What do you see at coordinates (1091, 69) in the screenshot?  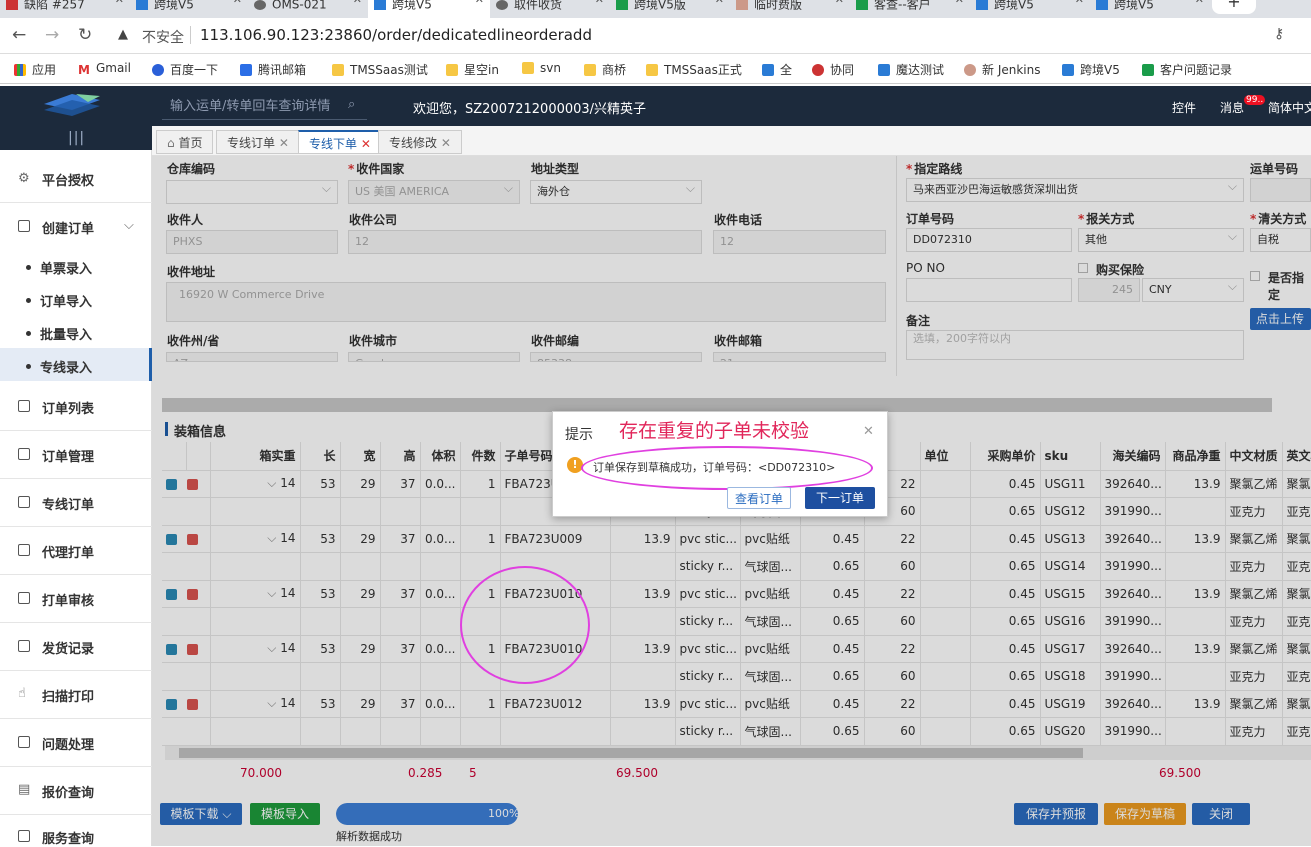 I see `bookmark-item: 跨境V5` at bounding box center [1091, 69].